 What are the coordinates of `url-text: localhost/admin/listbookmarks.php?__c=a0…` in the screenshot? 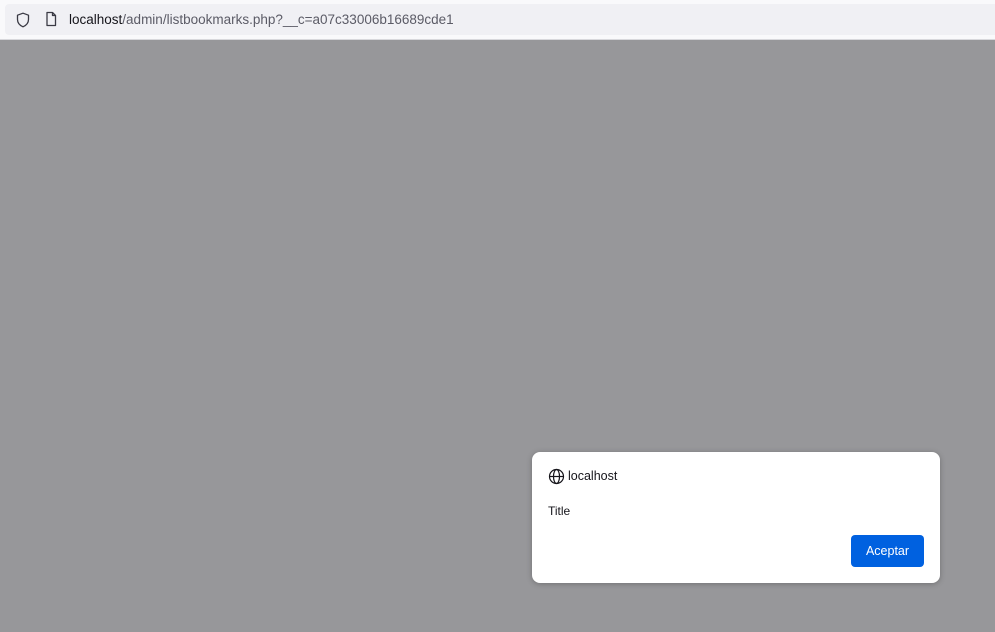 It's located at (261, 20).